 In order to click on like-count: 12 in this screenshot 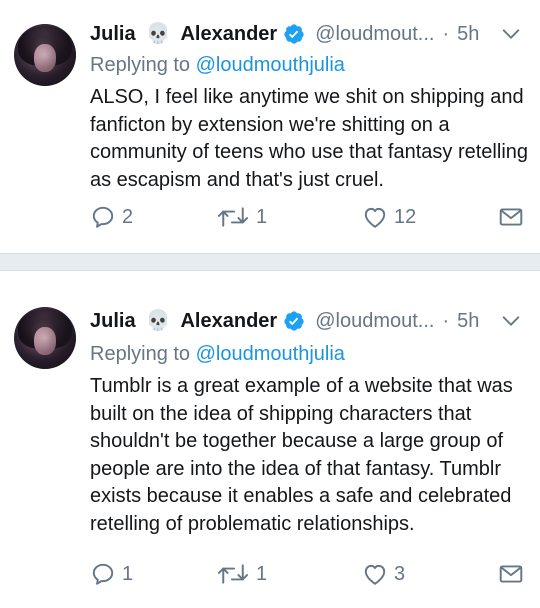, I will do `click(405, 216)`.